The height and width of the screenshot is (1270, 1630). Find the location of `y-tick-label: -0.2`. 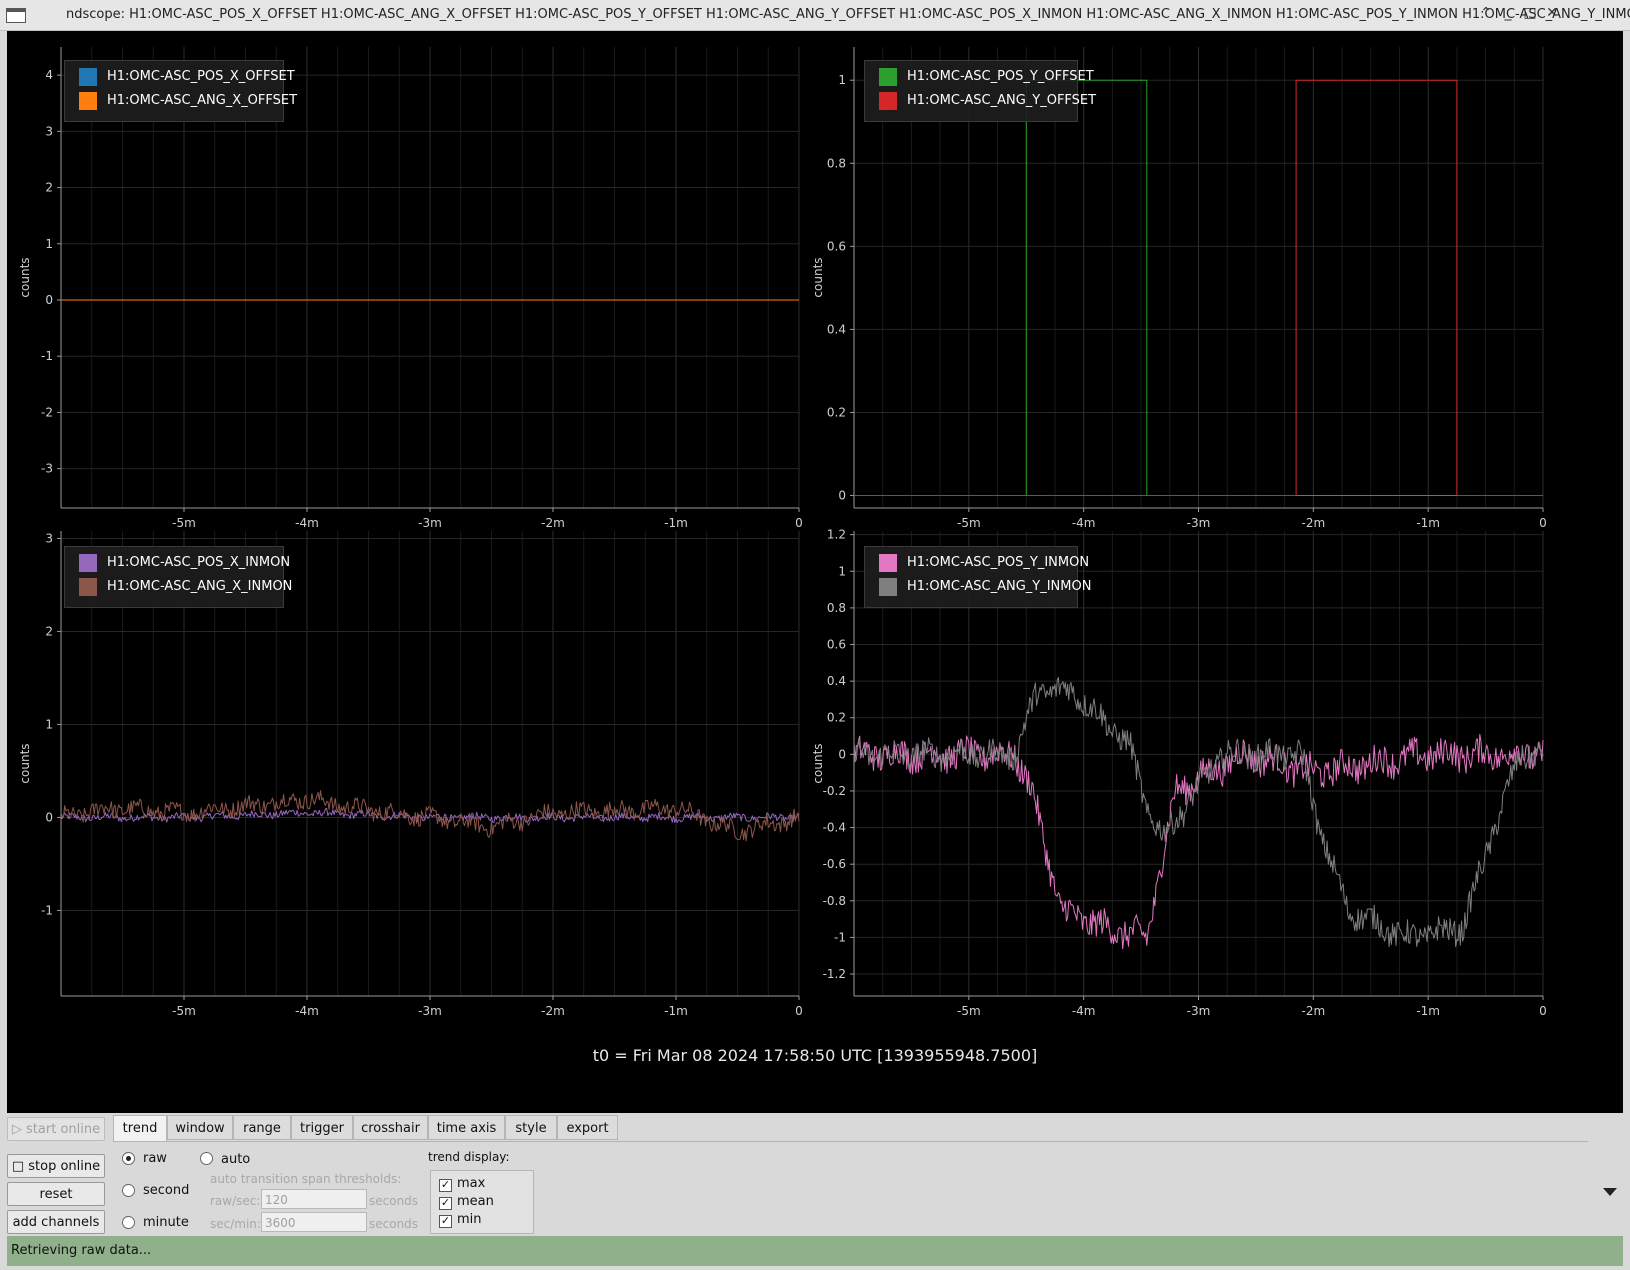

y-tick-label: -0.2 is located at coordinates (834, 791).